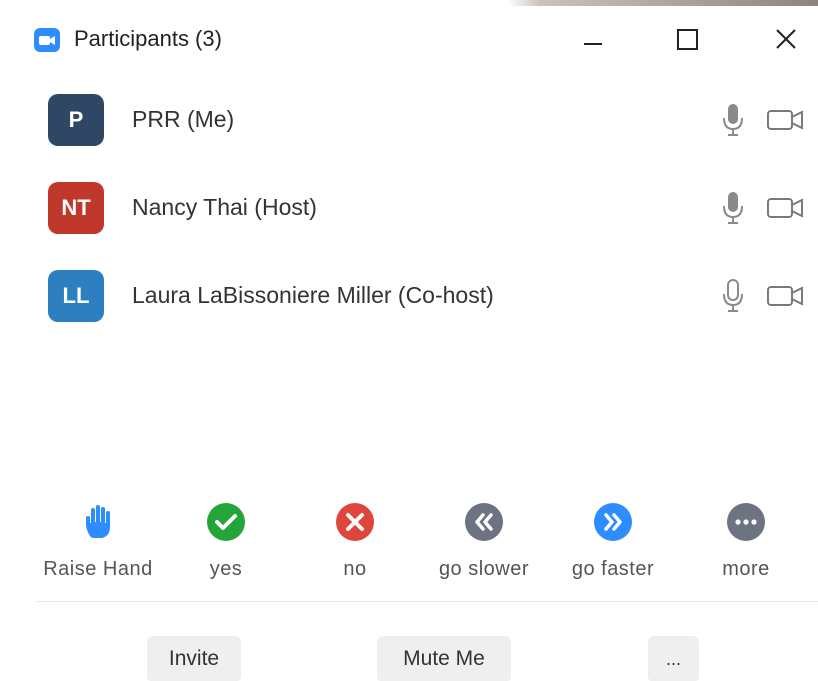  Describe the element at coordinates (484, 548) in the screenshot. I see `go-slower-button: go slower` at that location.